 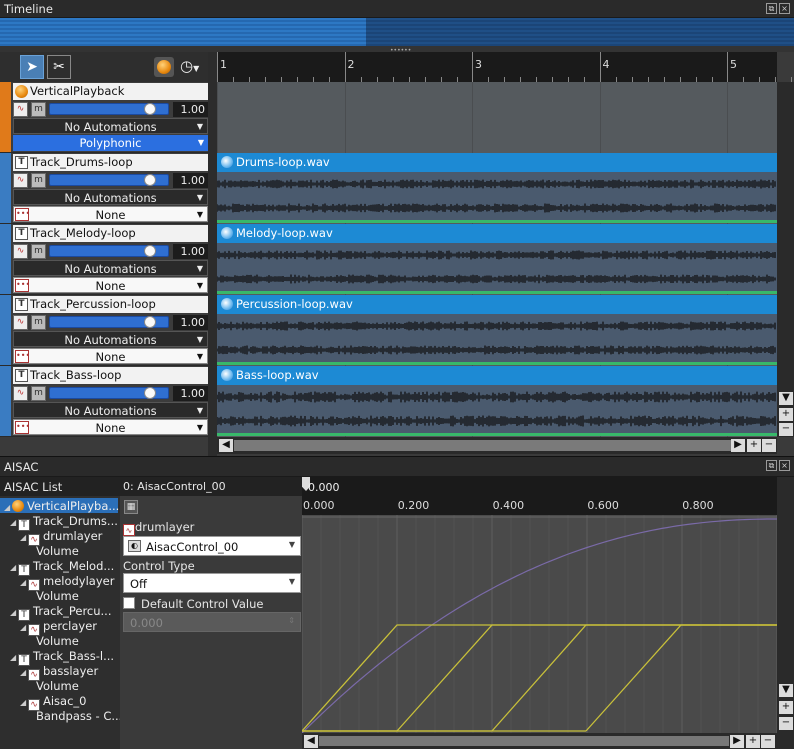 I want to click on track-header: T Track_Melody-loop, so click(x=110, y=233).